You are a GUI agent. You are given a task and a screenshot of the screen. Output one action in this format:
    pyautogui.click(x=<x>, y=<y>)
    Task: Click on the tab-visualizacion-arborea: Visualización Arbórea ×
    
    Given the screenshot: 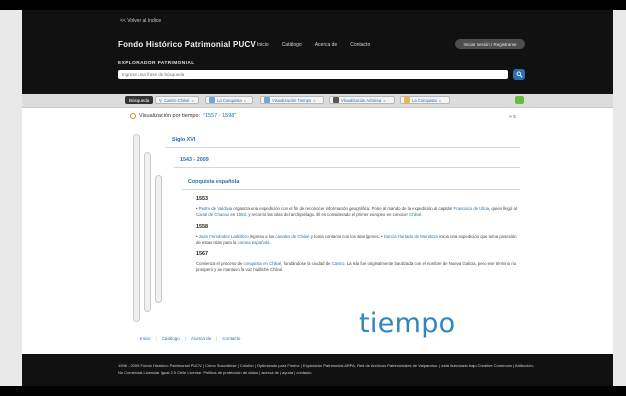 What is the action you would take?
    pyautogui.click(x=362, y=100)
    